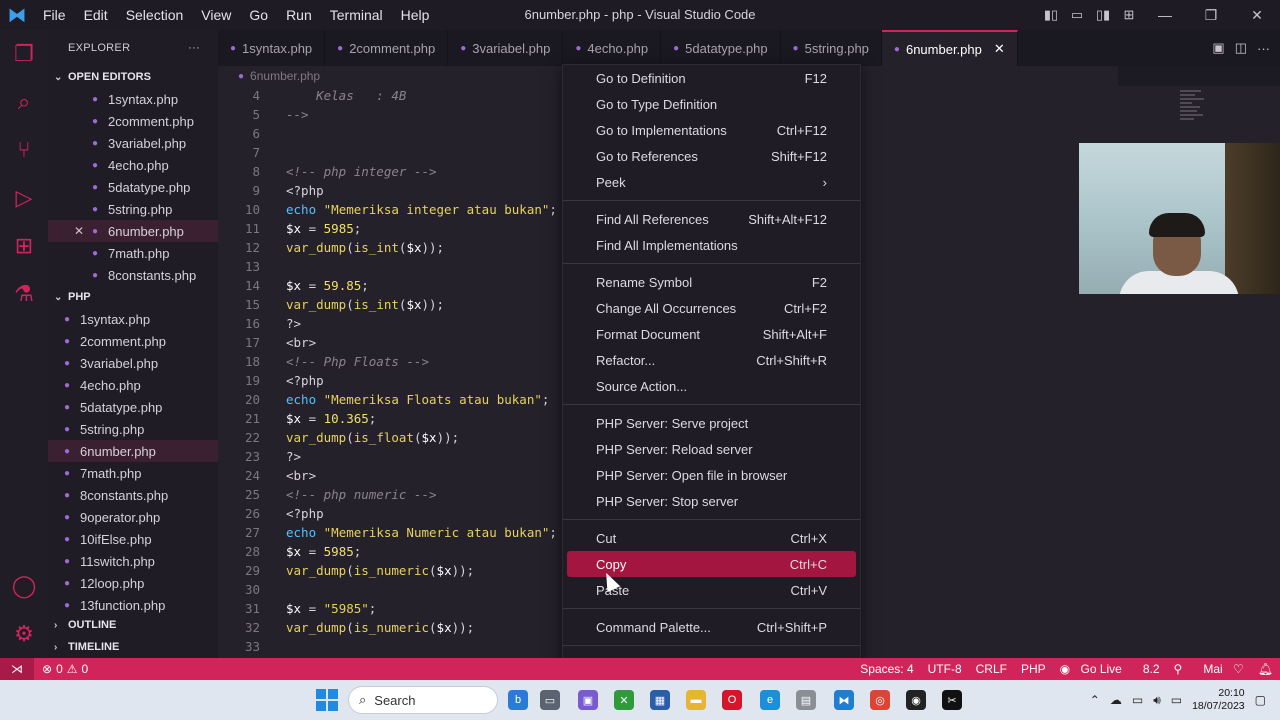  What do you see at coordinates (1157, 700) in the screenshot?
I see `volume-icon: 🔊︎` at bounding box center [1157, 700].